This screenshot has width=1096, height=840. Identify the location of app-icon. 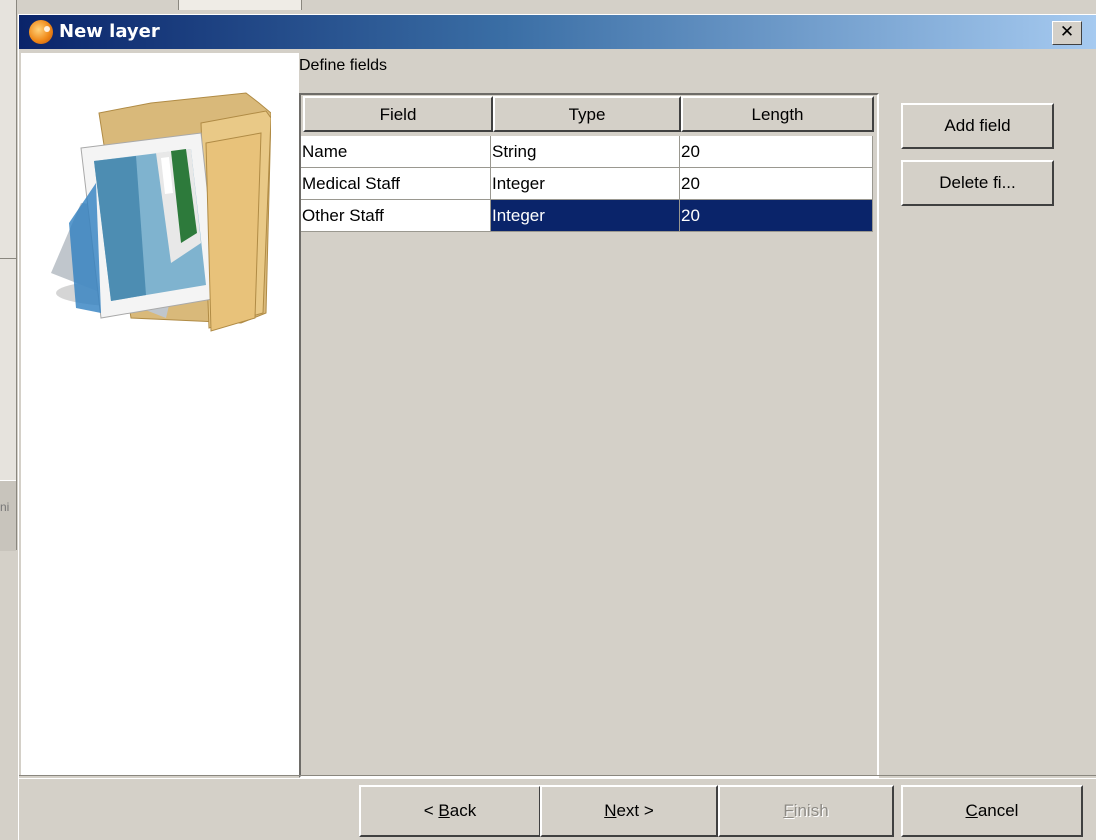
(41, 32).